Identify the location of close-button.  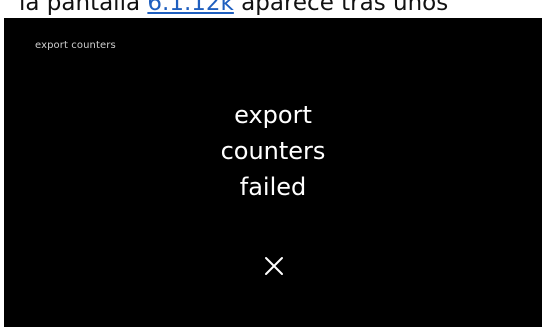
(274, 266).